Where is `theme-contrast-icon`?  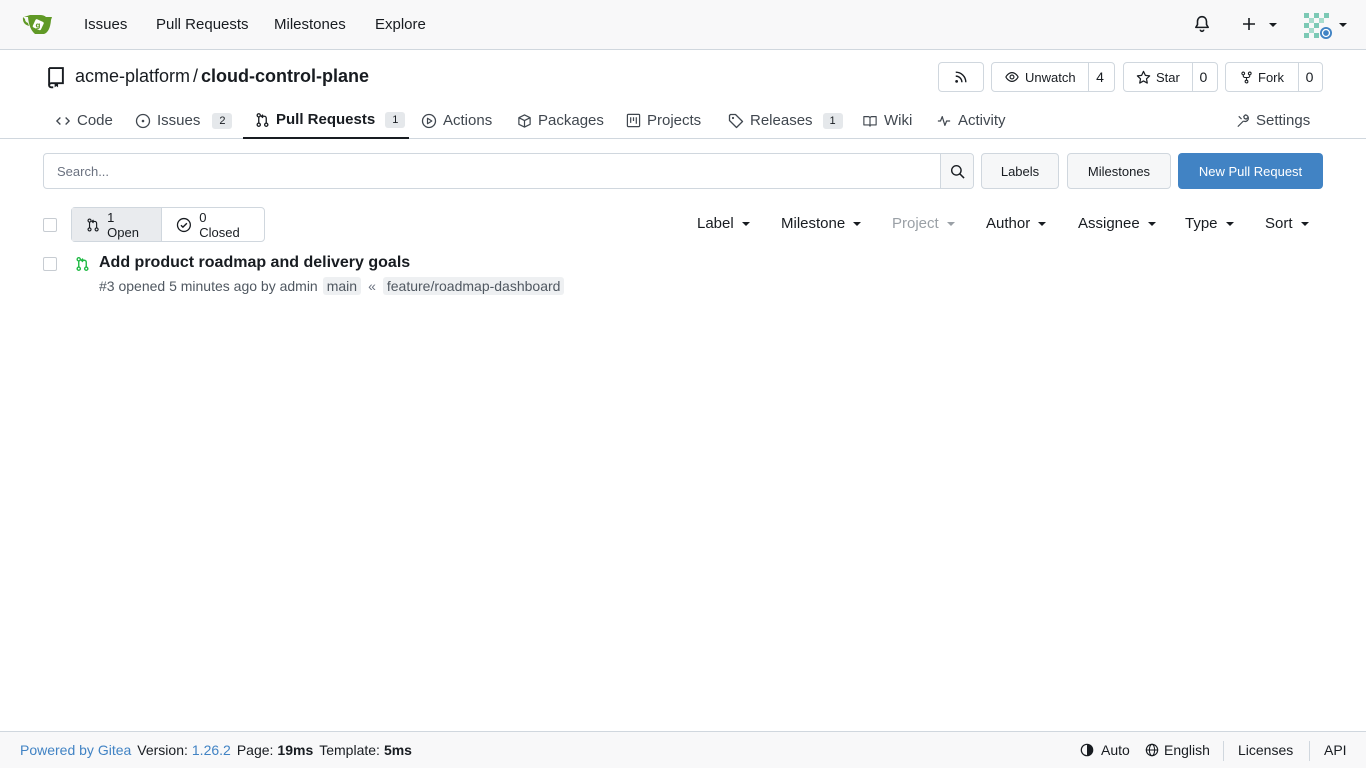
theme-contrast-icon is located at coordinates (1087, 750).